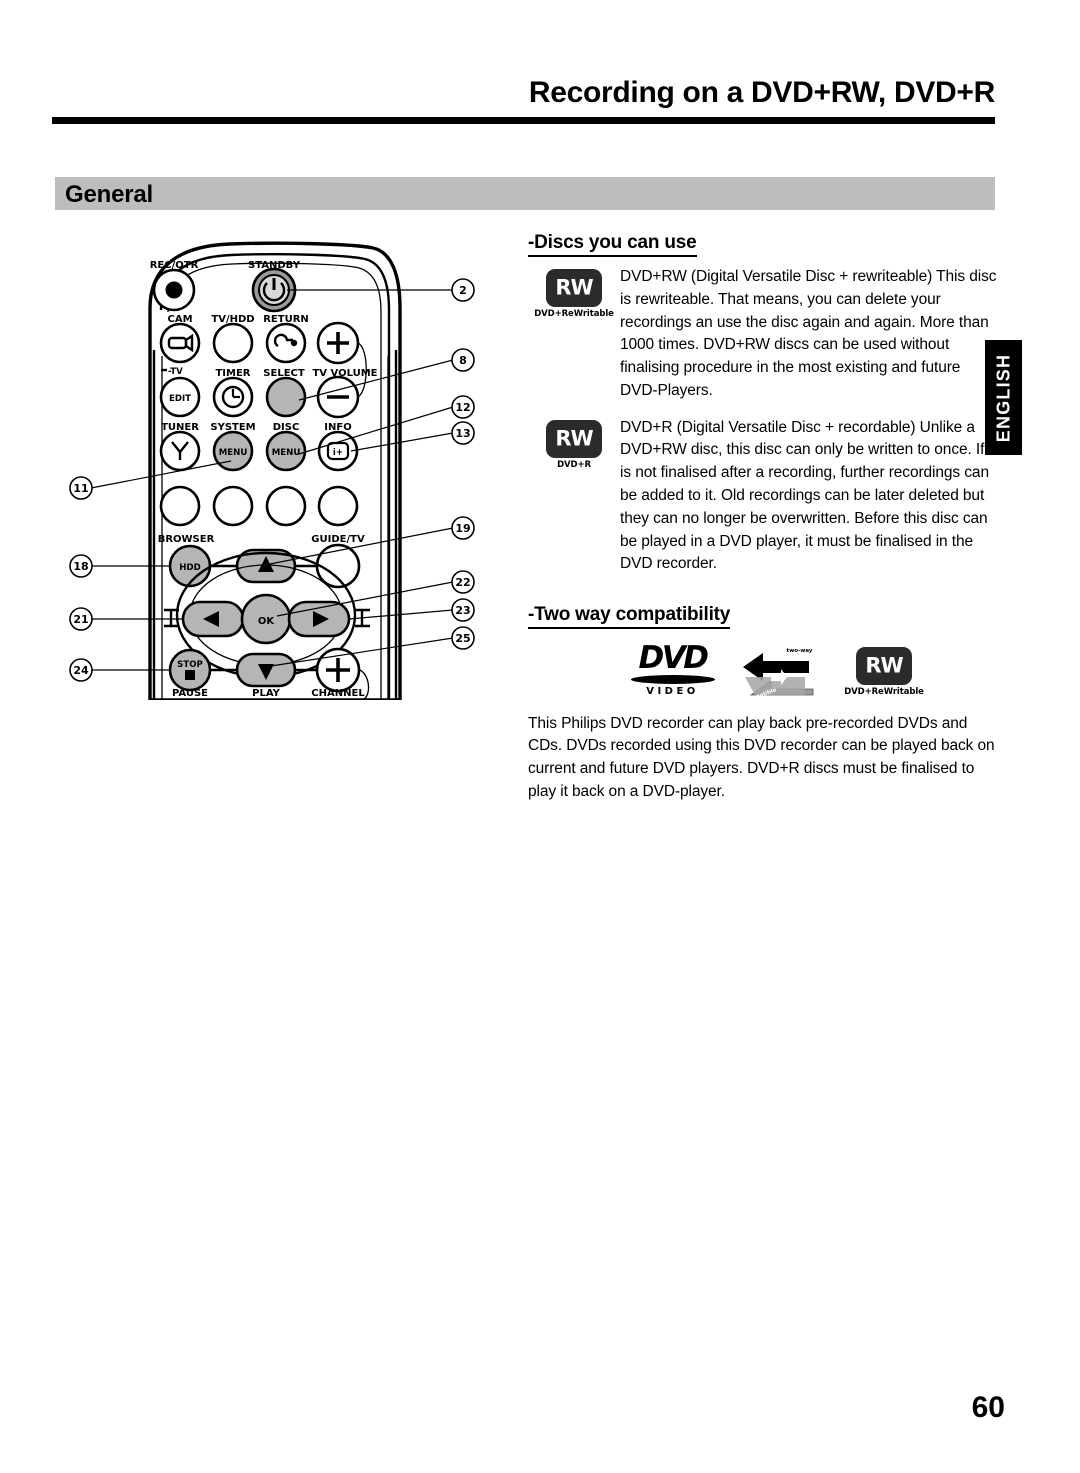 Image resolution: width=1080 pixels, height=1473 pixels. I want to click on tv-hdd-button, so click(233, 343).